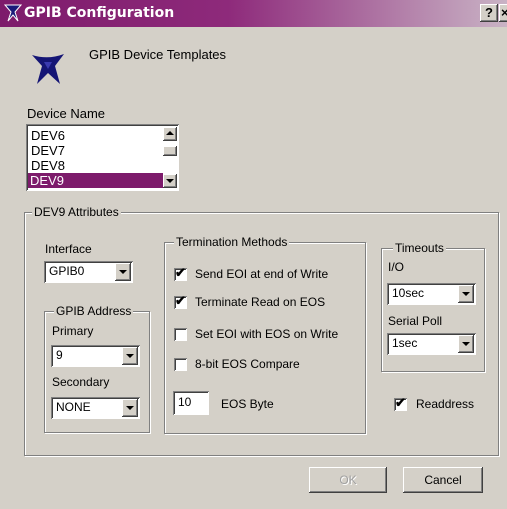 The width and height of the screenshot is (507, 509). Describe the element at coordinates (95, 150) in the screenshot. I see `list-item: DEV7` at that location.